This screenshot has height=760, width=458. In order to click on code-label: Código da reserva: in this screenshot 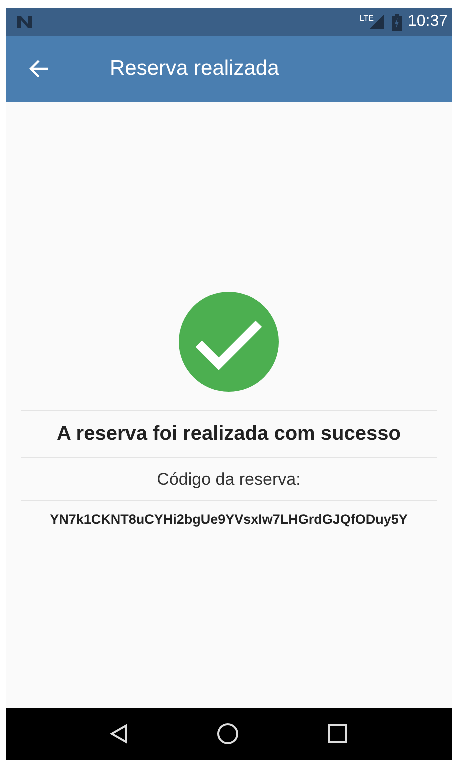, I will do `click(229, 478)`.